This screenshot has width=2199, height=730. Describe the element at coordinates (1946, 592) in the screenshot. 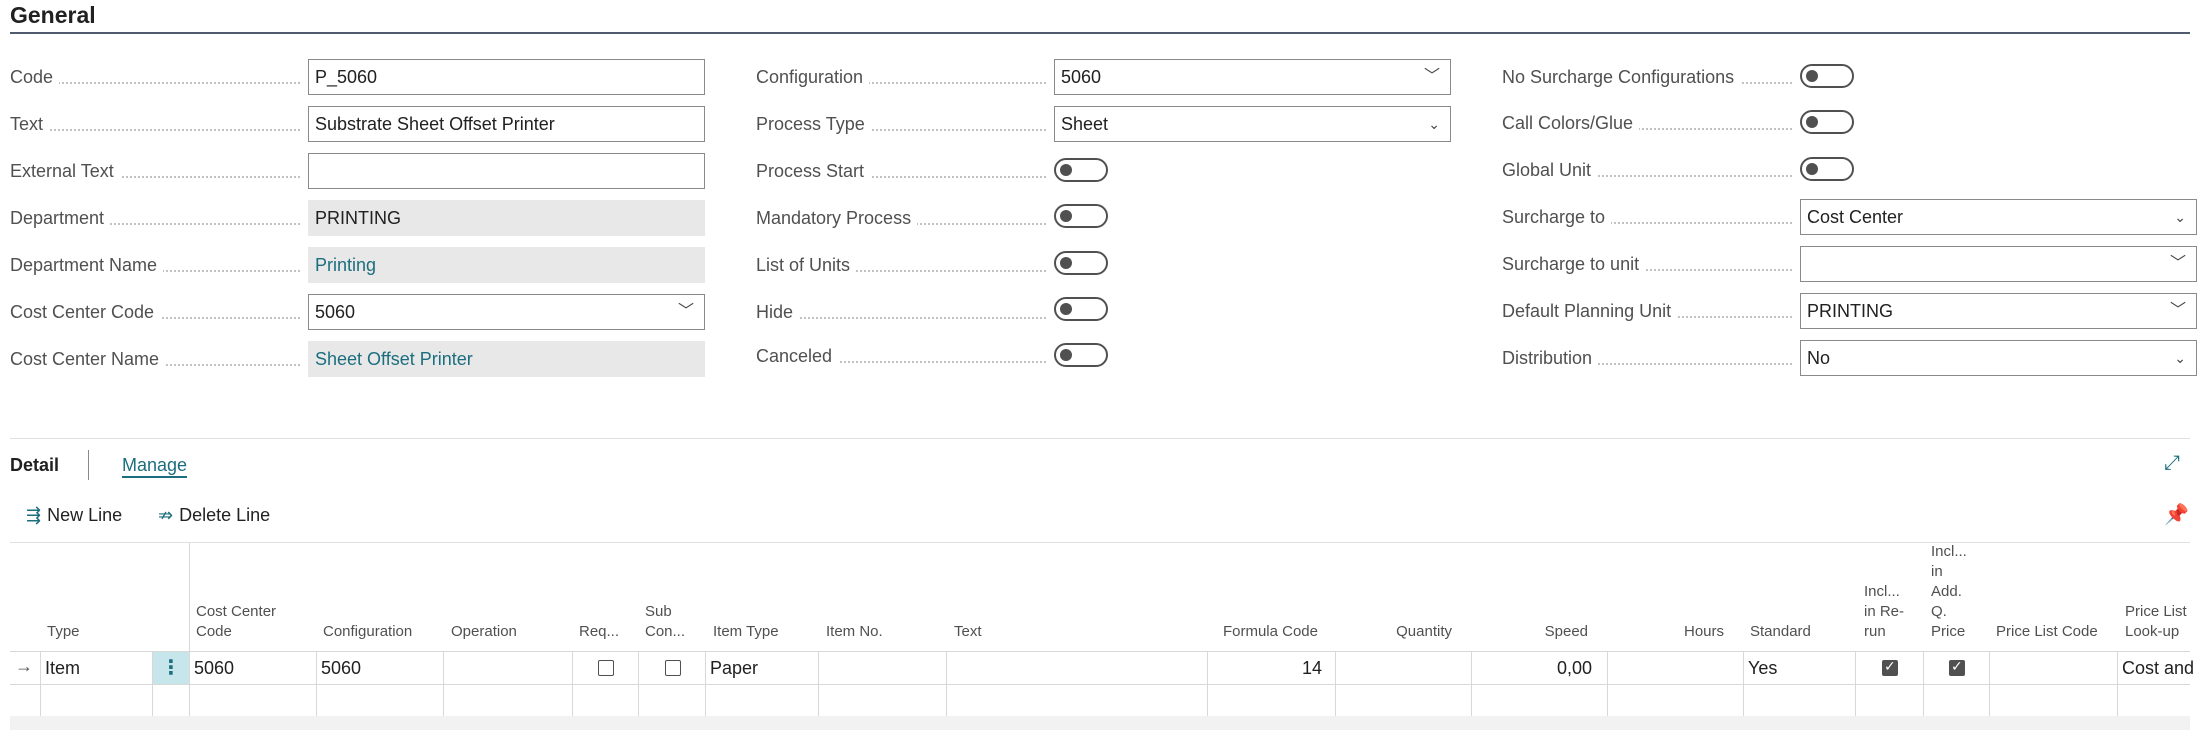

I see `col-header-incl-add-line3: Add.` at that location.